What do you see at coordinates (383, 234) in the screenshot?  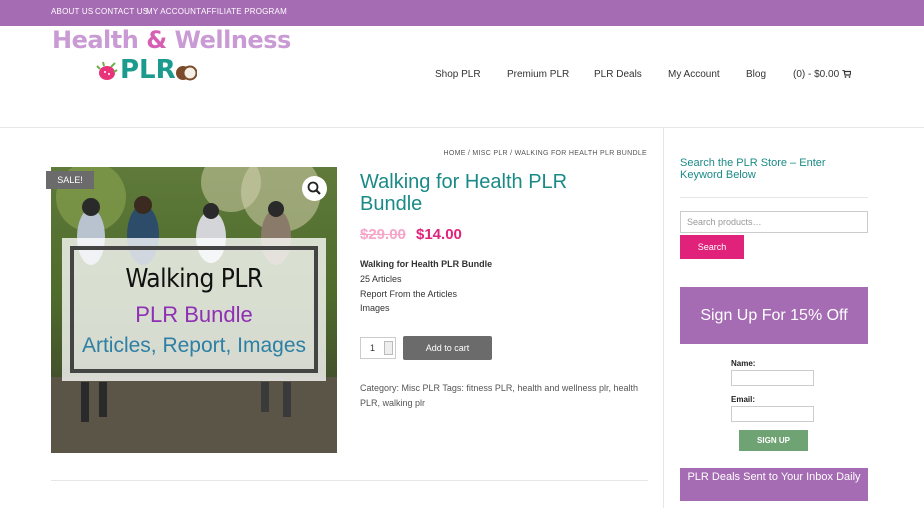 I see `price-original: $29.00` at bounding box center [383, 234].